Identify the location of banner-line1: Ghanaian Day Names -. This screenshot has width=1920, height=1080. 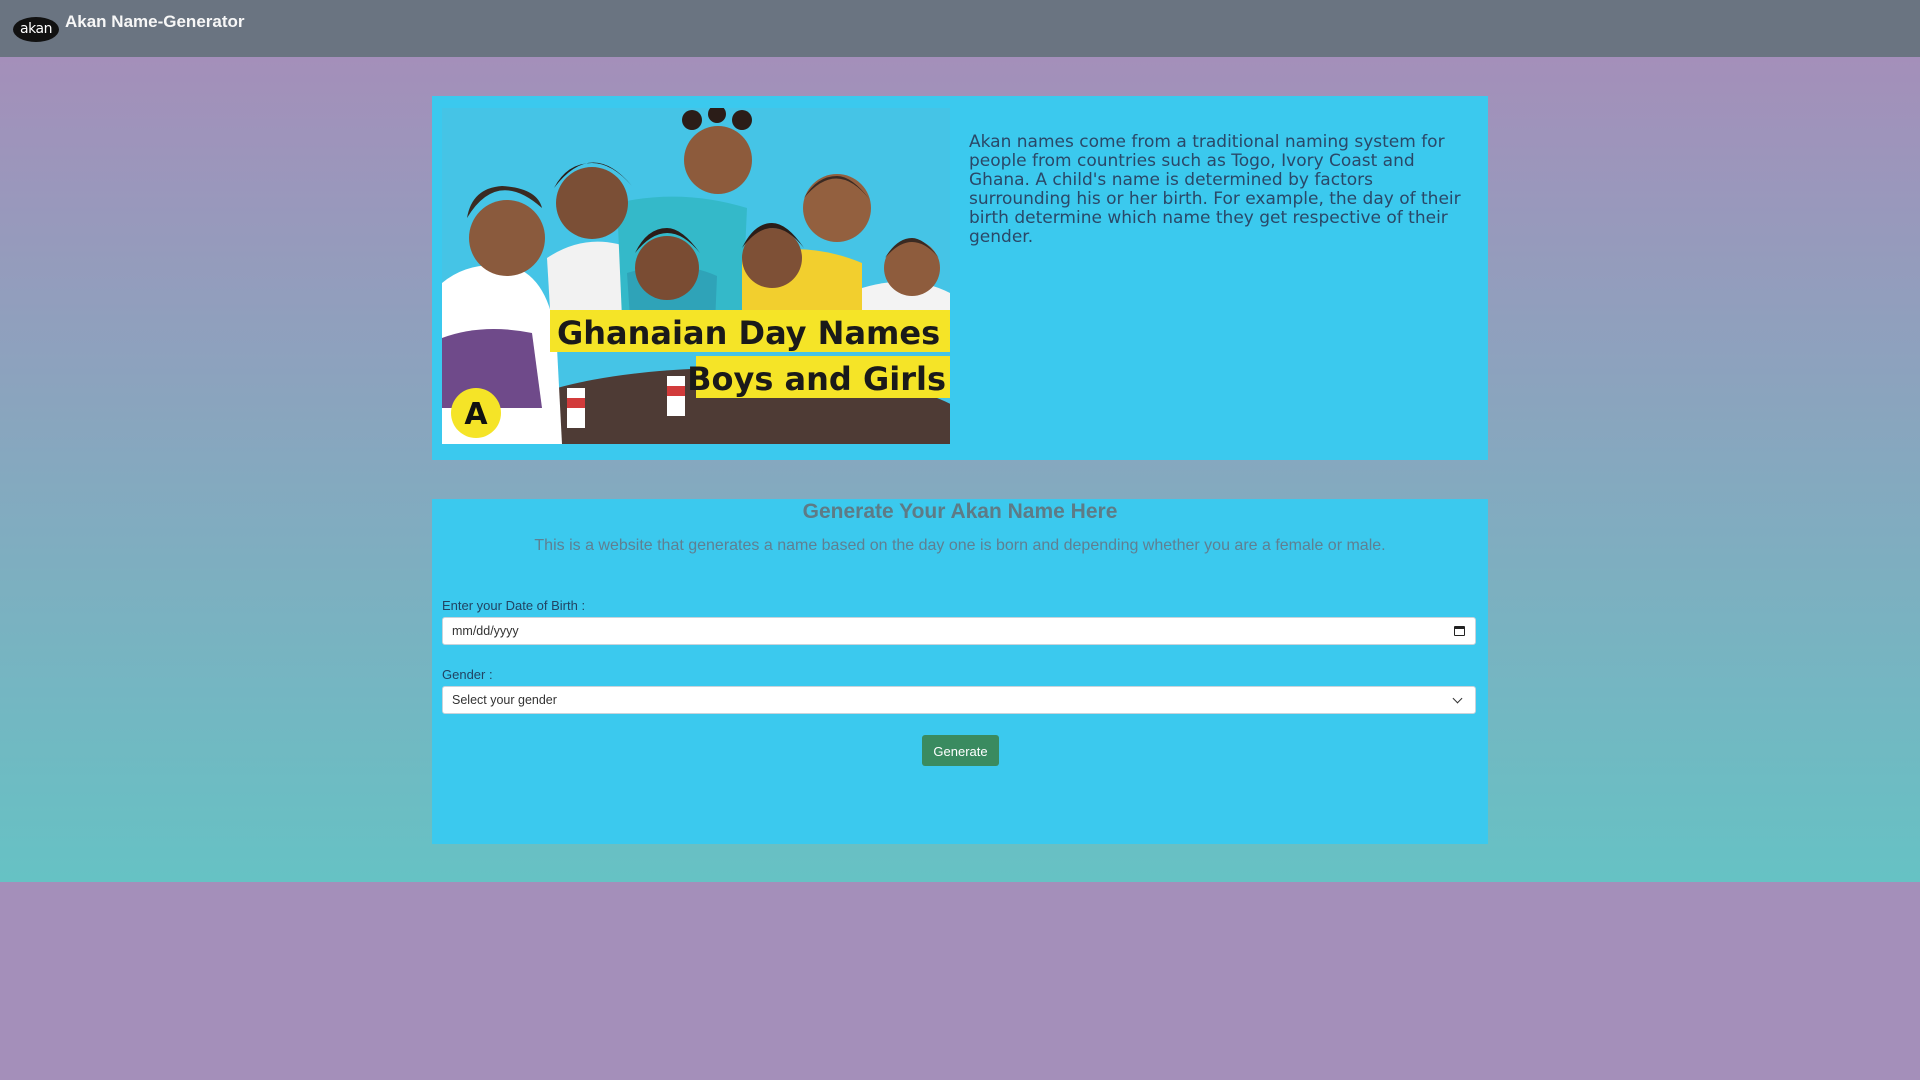
(753, 333).